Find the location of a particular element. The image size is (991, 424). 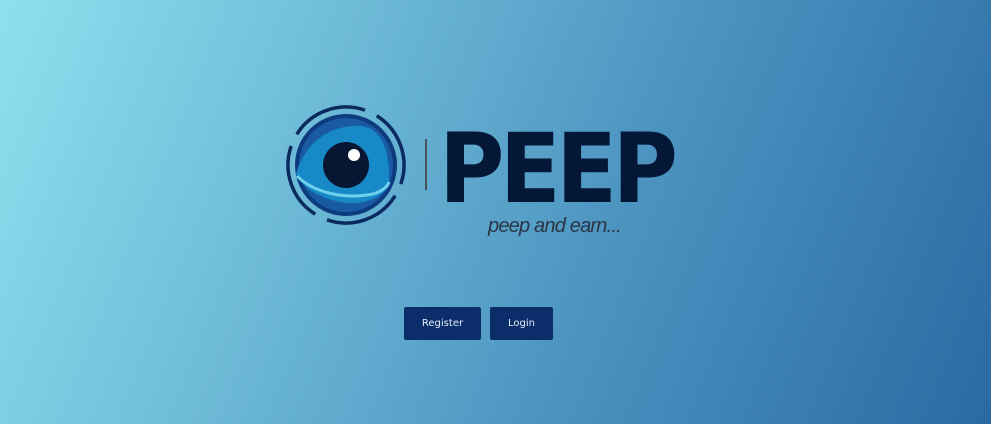

brand-wordmark: PEEP is located at coordinates (558, 169).